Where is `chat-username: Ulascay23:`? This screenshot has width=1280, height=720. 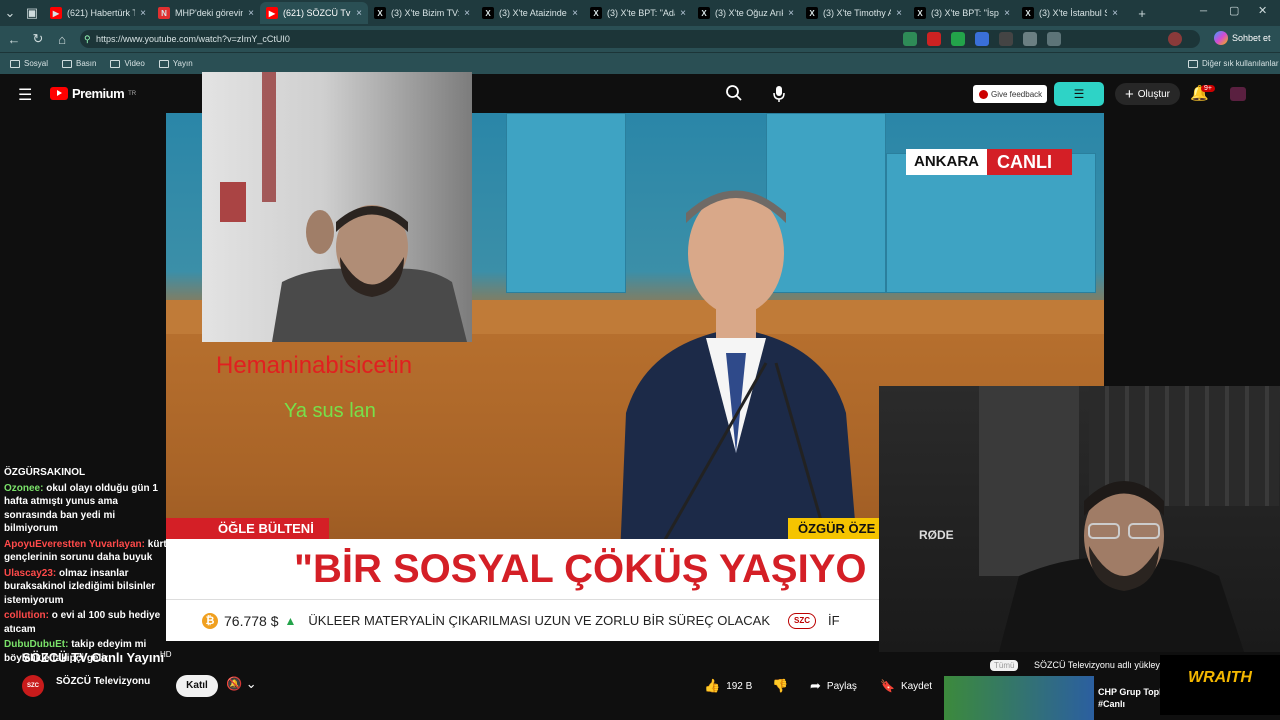 chat-username: Ulascay23: is located at coordinates (30, 573).